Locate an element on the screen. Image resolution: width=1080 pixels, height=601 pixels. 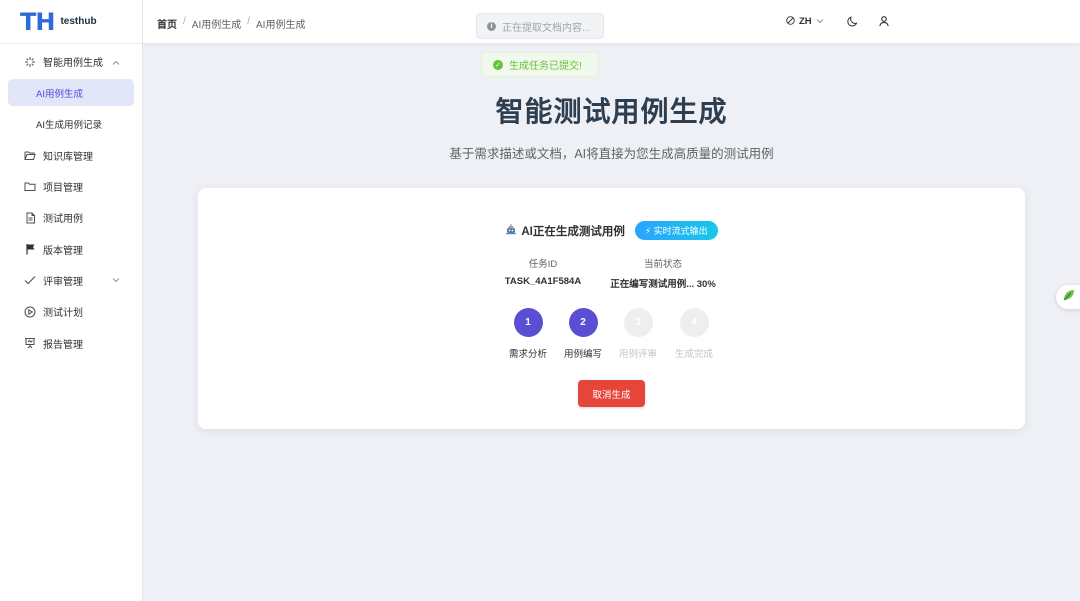
step-item: 4 生成完成 is located at coordinates (694, 334).